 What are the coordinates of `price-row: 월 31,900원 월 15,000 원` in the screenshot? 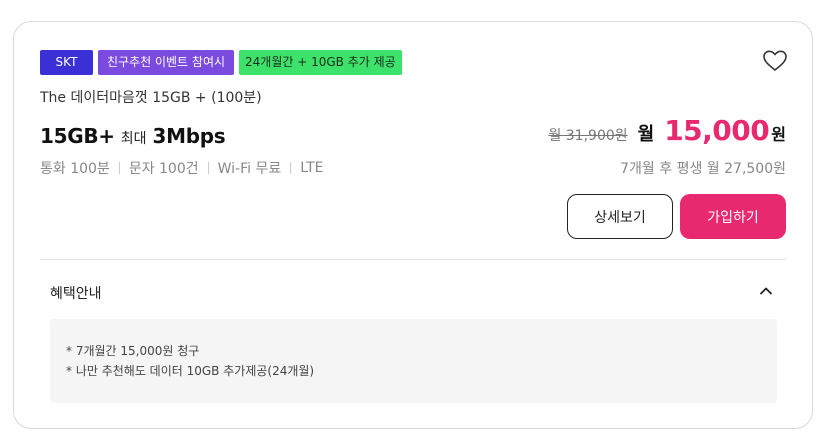 It's located at (667, 130).